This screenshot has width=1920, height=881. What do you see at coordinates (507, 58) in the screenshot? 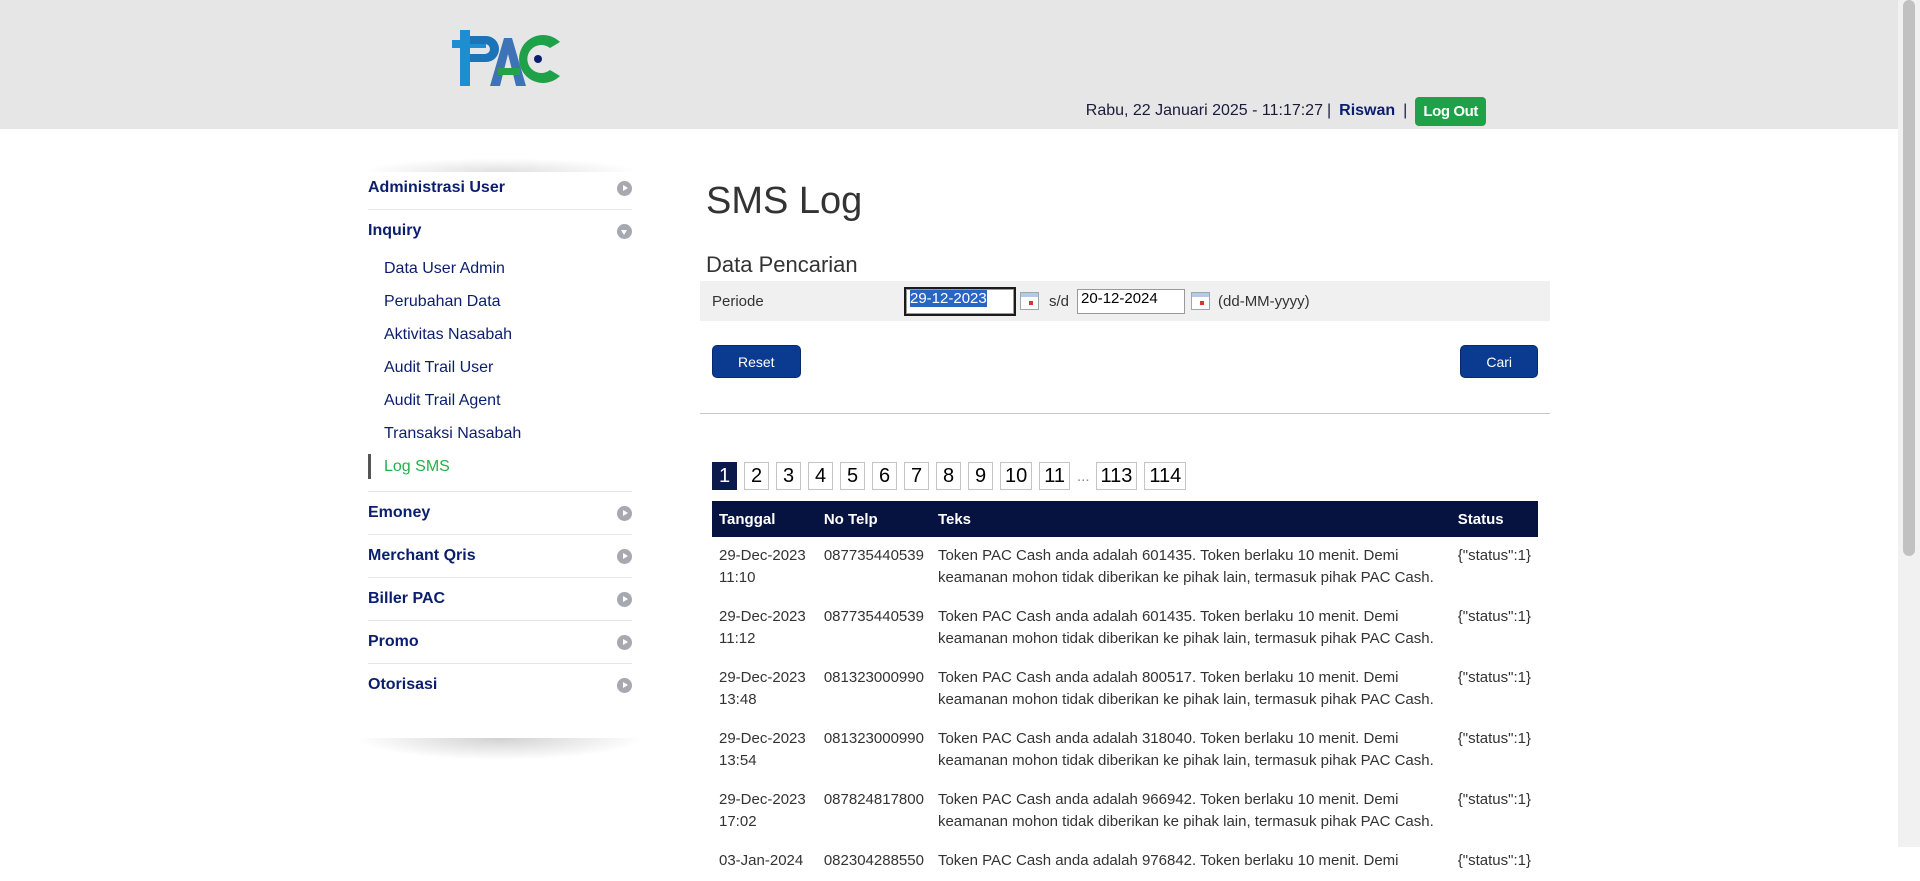
I see `pac-logo` at bounding box center [507, 58].